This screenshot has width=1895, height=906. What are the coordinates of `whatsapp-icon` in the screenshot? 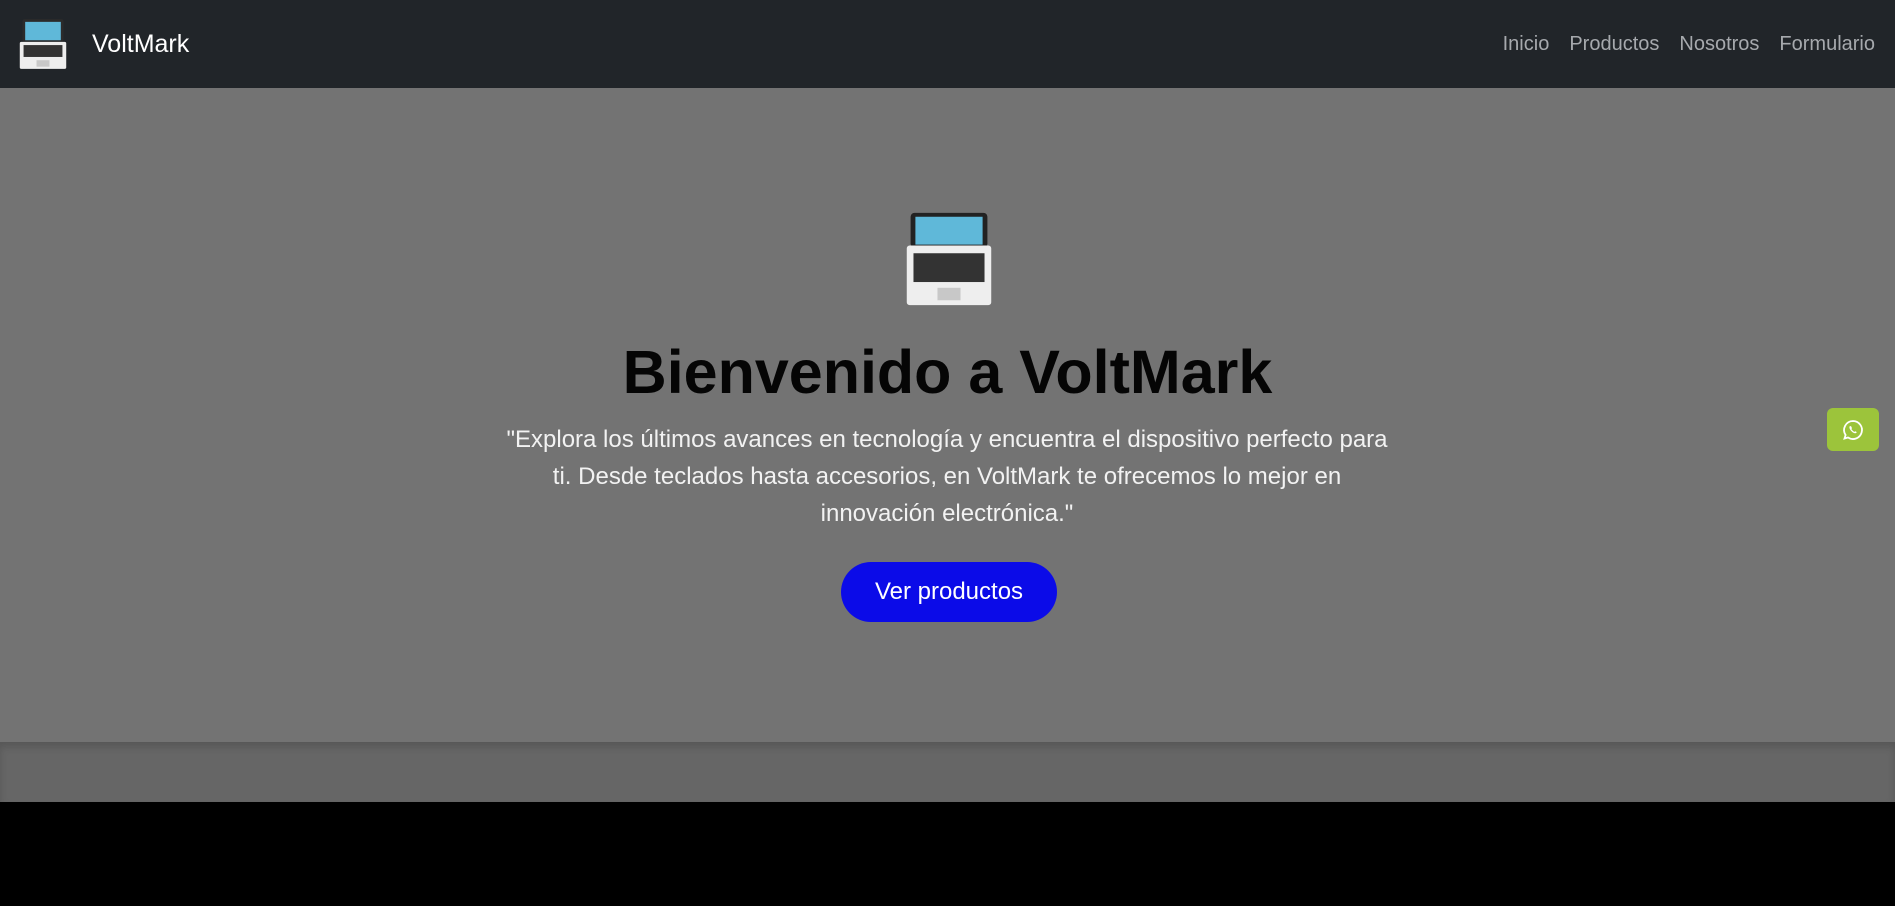 It's located at (1853, 429).